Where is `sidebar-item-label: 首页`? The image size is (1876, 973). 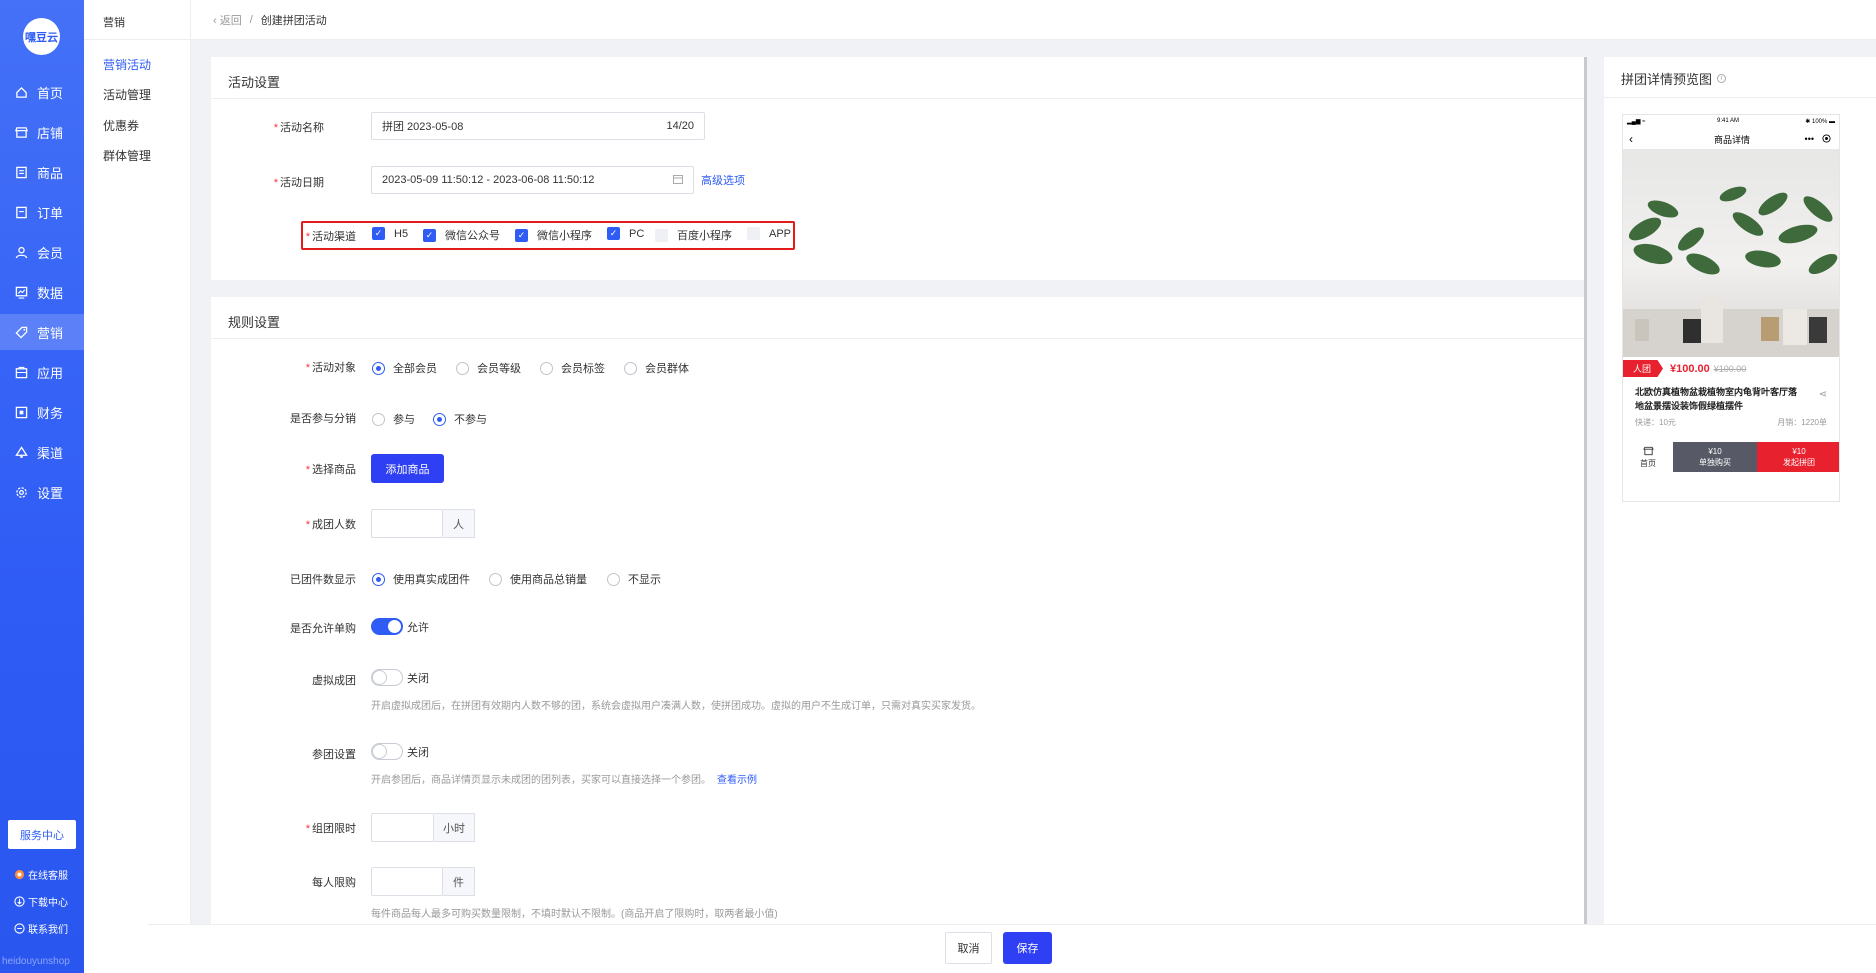 sidebar-item-label: 首页 is located at coordinates (50, 93).